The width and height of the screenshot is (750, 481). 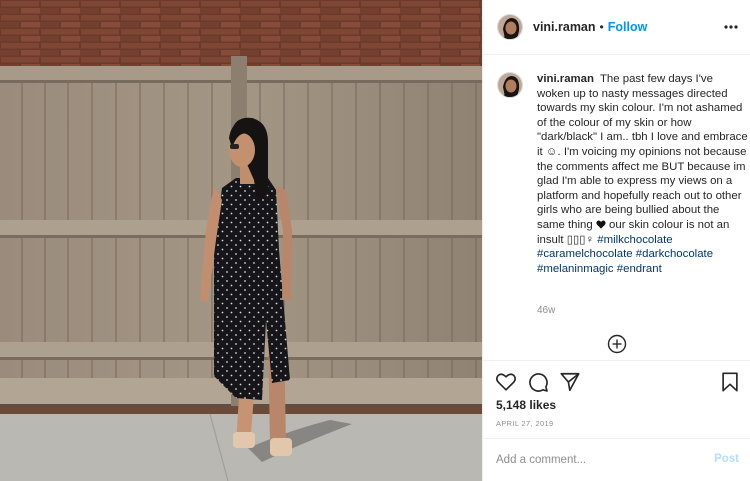 I want to click on caption-age: 46w, so click(x=546, y=310).